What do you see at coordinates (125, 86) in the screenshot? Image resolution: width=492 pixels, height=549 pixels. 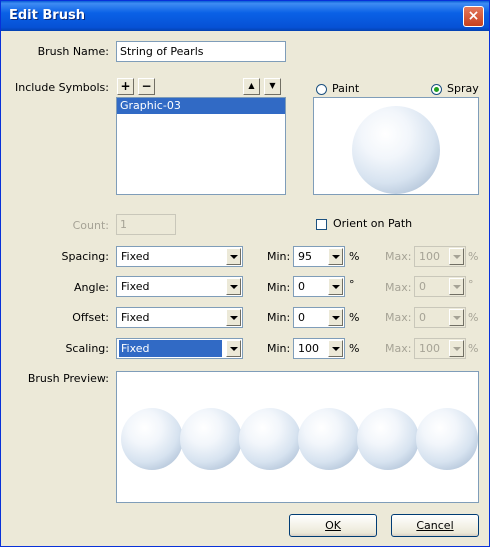 I see `add-symbol-button: +` at bounding box center [125, 86].